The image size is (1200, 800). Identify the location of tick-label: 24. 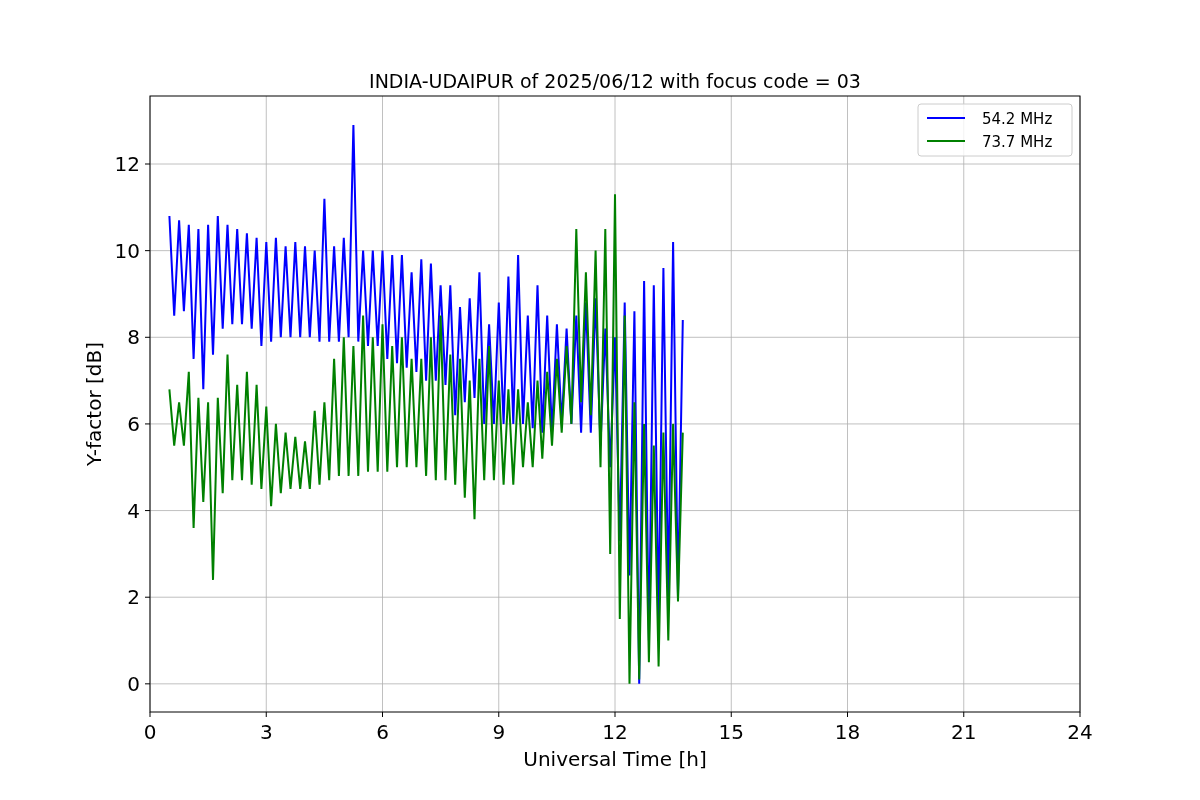
(1080, 732).